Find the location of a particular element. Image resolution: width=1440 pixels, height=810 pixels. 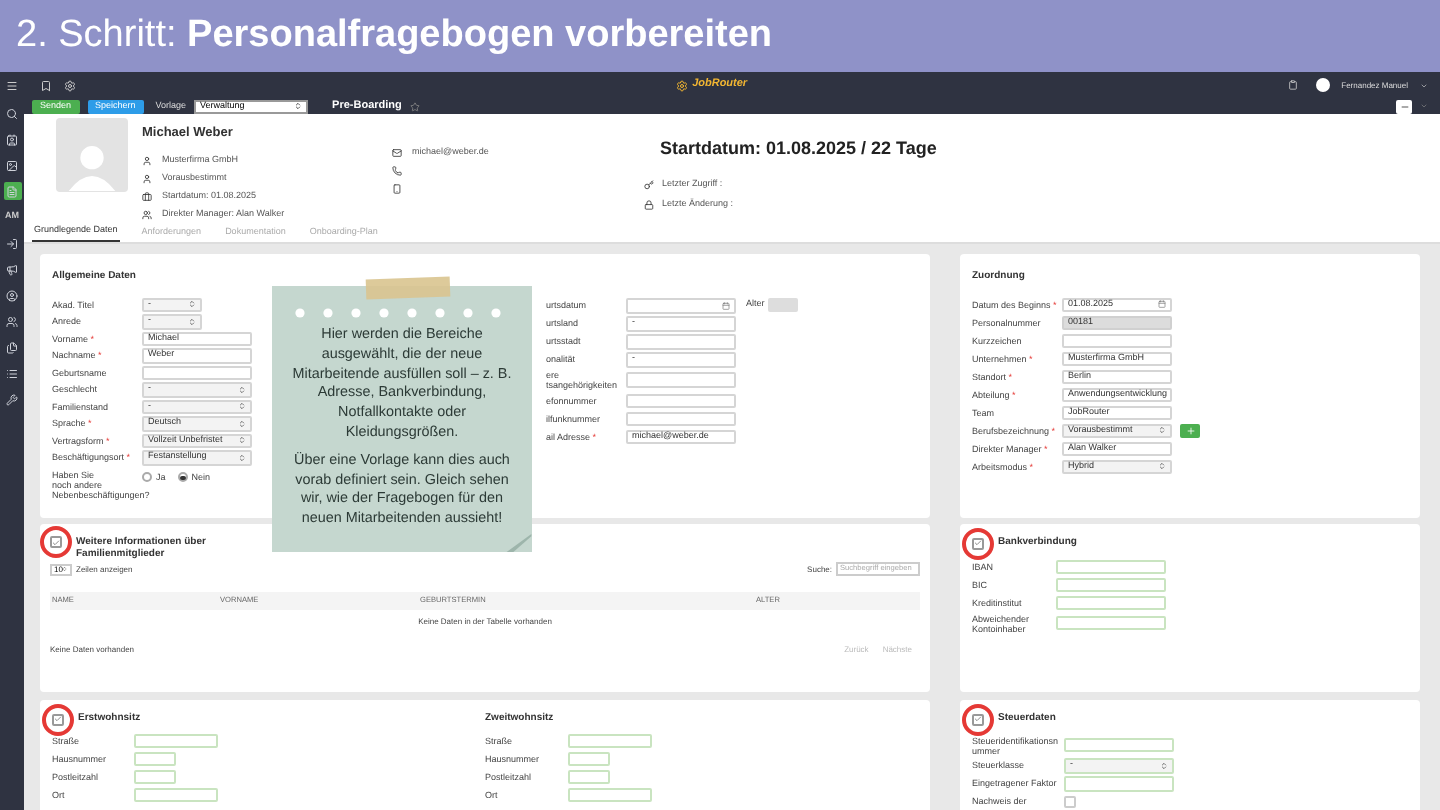

collapse-button is located at coordinates (1404, 106).